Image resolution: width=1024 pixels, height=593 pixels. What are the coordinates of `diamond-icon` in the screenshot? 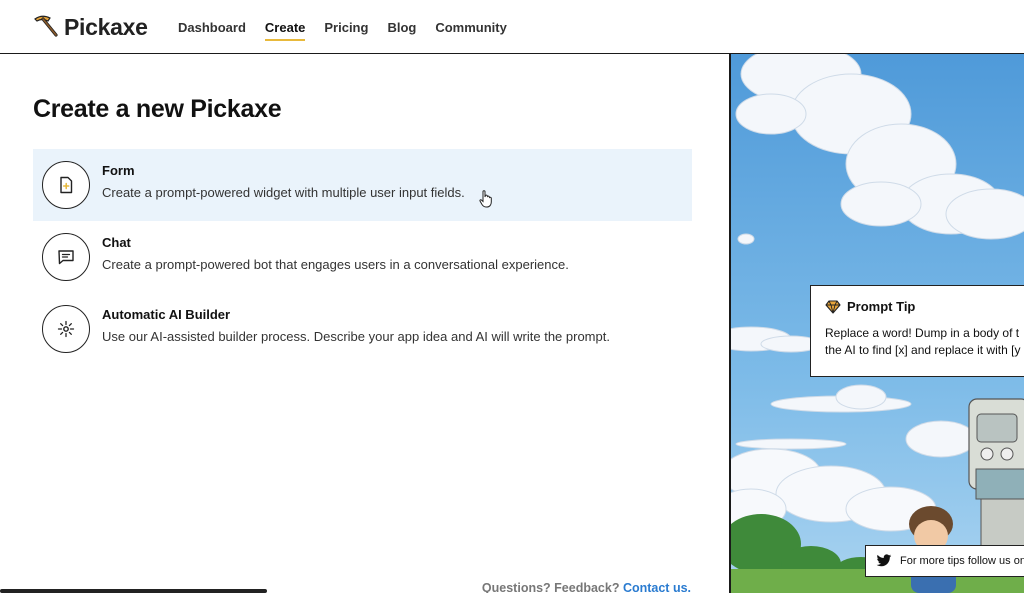 It's located at (833, 306).